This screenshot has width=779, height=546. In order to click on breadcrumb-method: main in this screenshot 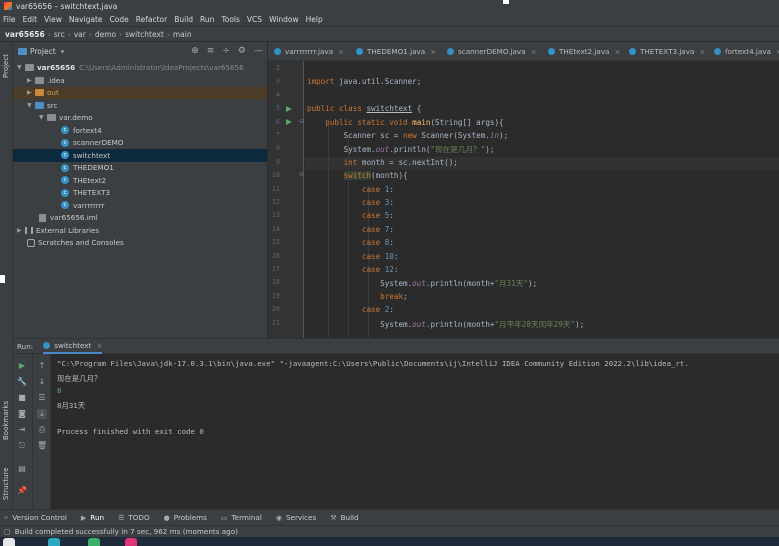, I will do `click(182, 34)`.